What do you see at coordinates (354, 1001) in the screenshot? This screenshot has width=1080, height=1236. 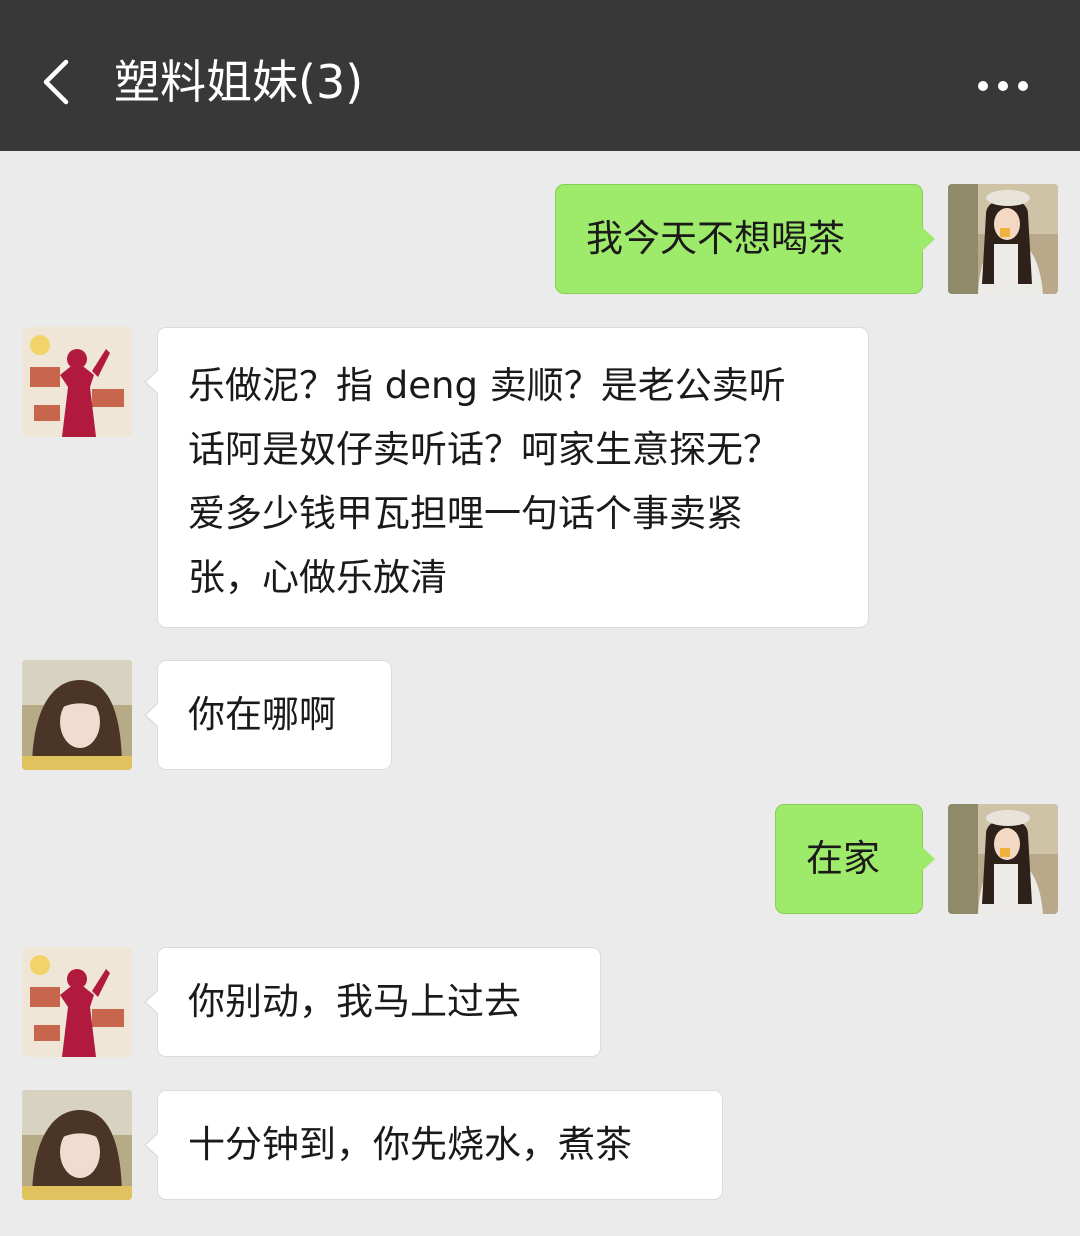 I see `message-text: 你别动，我马上过去` at bounding box center [354, 1001].